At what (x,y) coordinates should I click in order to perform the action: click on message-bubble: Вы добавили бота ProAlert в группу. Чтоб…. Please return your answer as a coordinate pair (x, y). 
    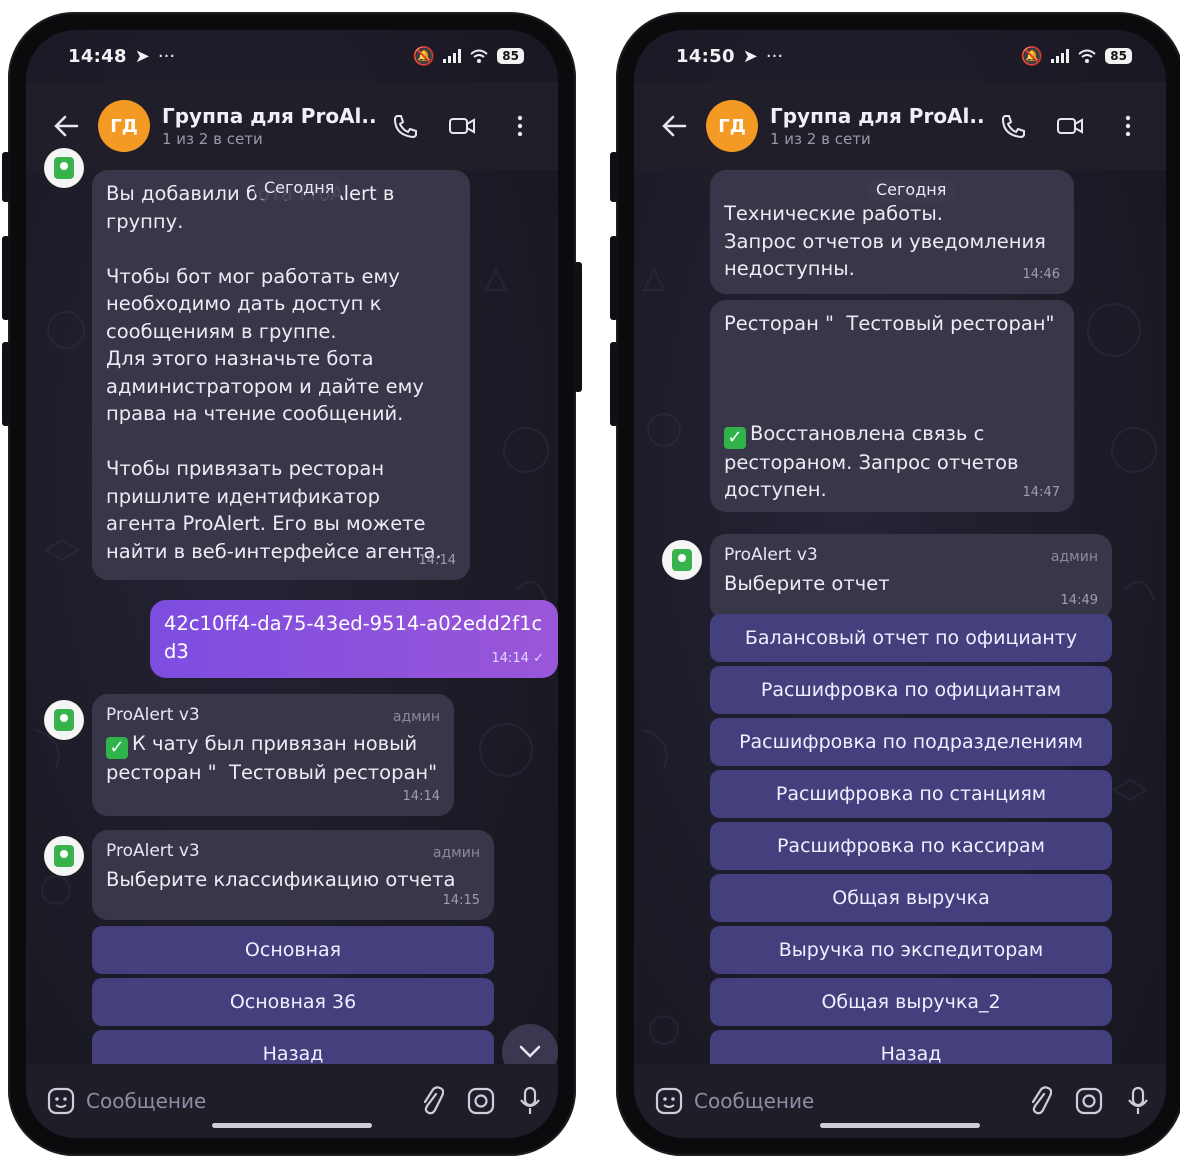
    Looking at the image, I should click on (281, 375).